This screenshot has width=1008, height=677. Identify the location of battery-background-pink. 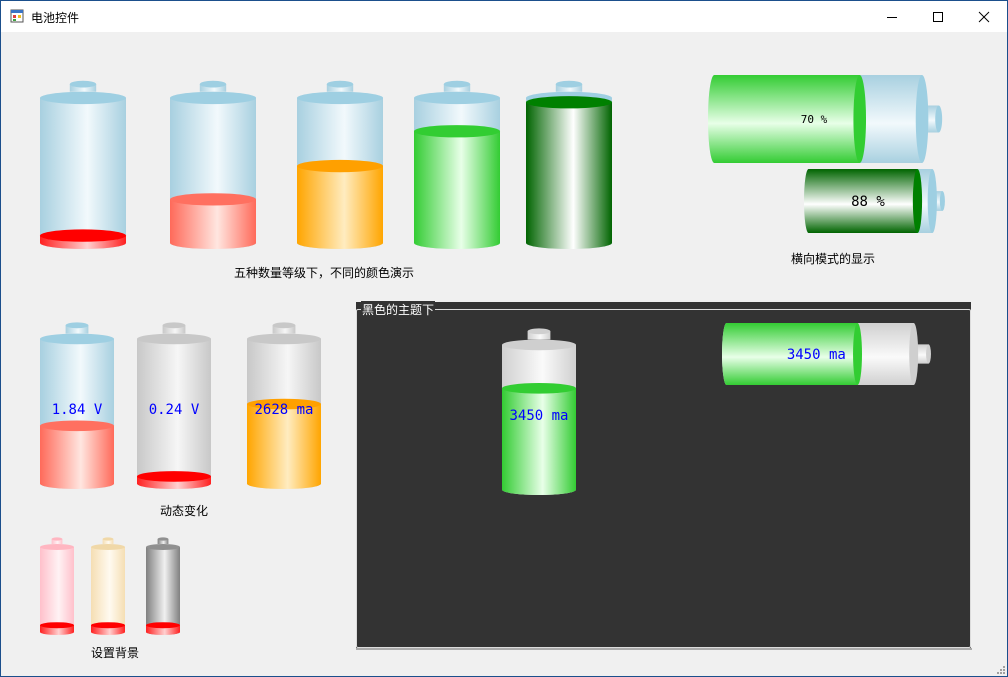
(57, 586).